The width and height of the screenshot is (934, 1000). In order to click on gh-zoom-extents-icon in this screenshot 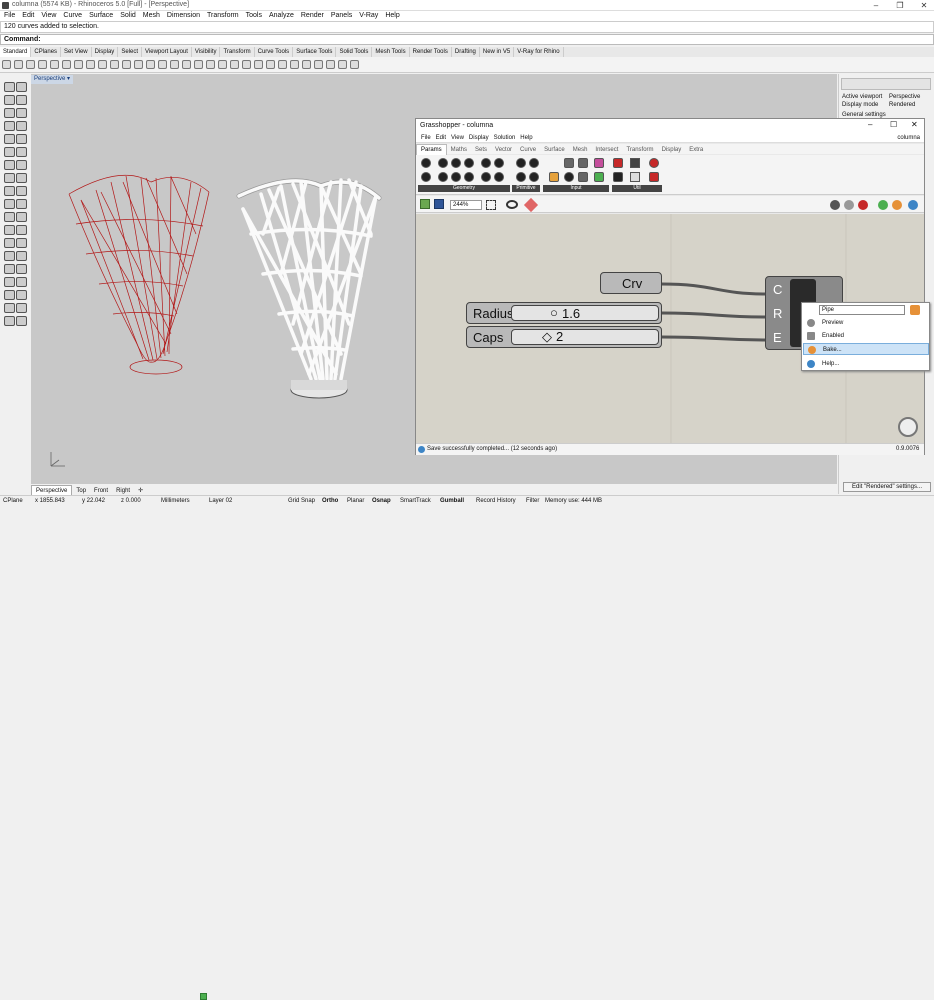, I will do `click(491, 205)`.